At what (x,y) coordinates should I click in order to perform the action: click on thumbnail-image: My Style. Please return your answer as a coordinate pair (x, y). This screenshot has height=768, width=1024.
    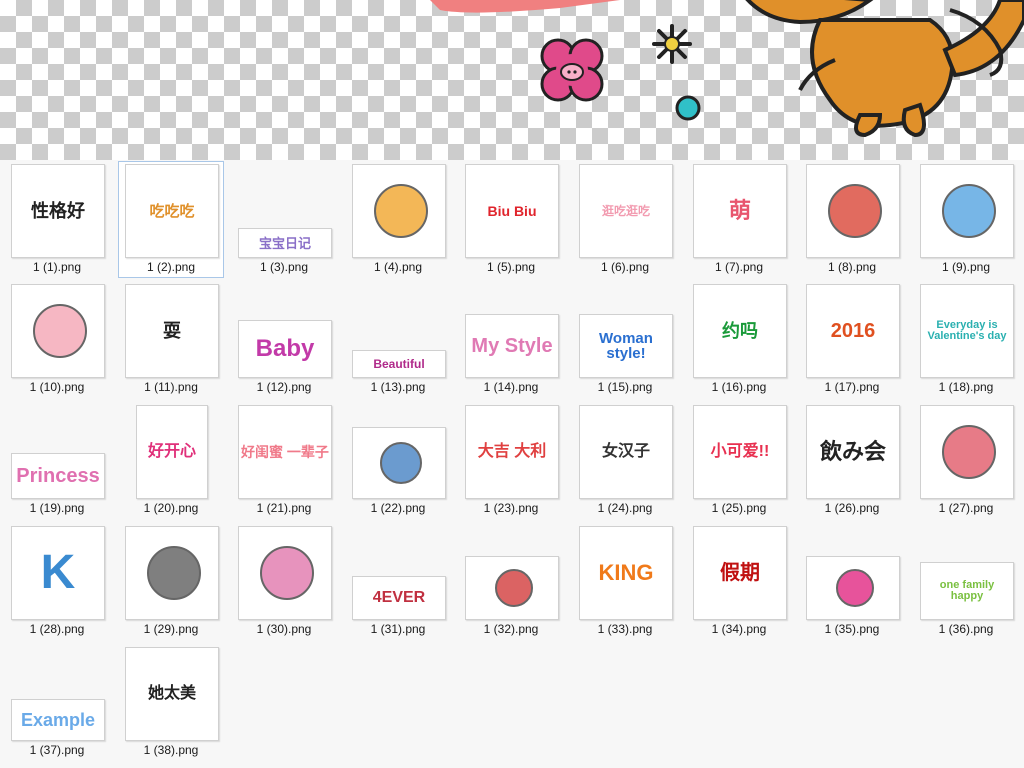
    Looking at the image, I should click on (512, 346).